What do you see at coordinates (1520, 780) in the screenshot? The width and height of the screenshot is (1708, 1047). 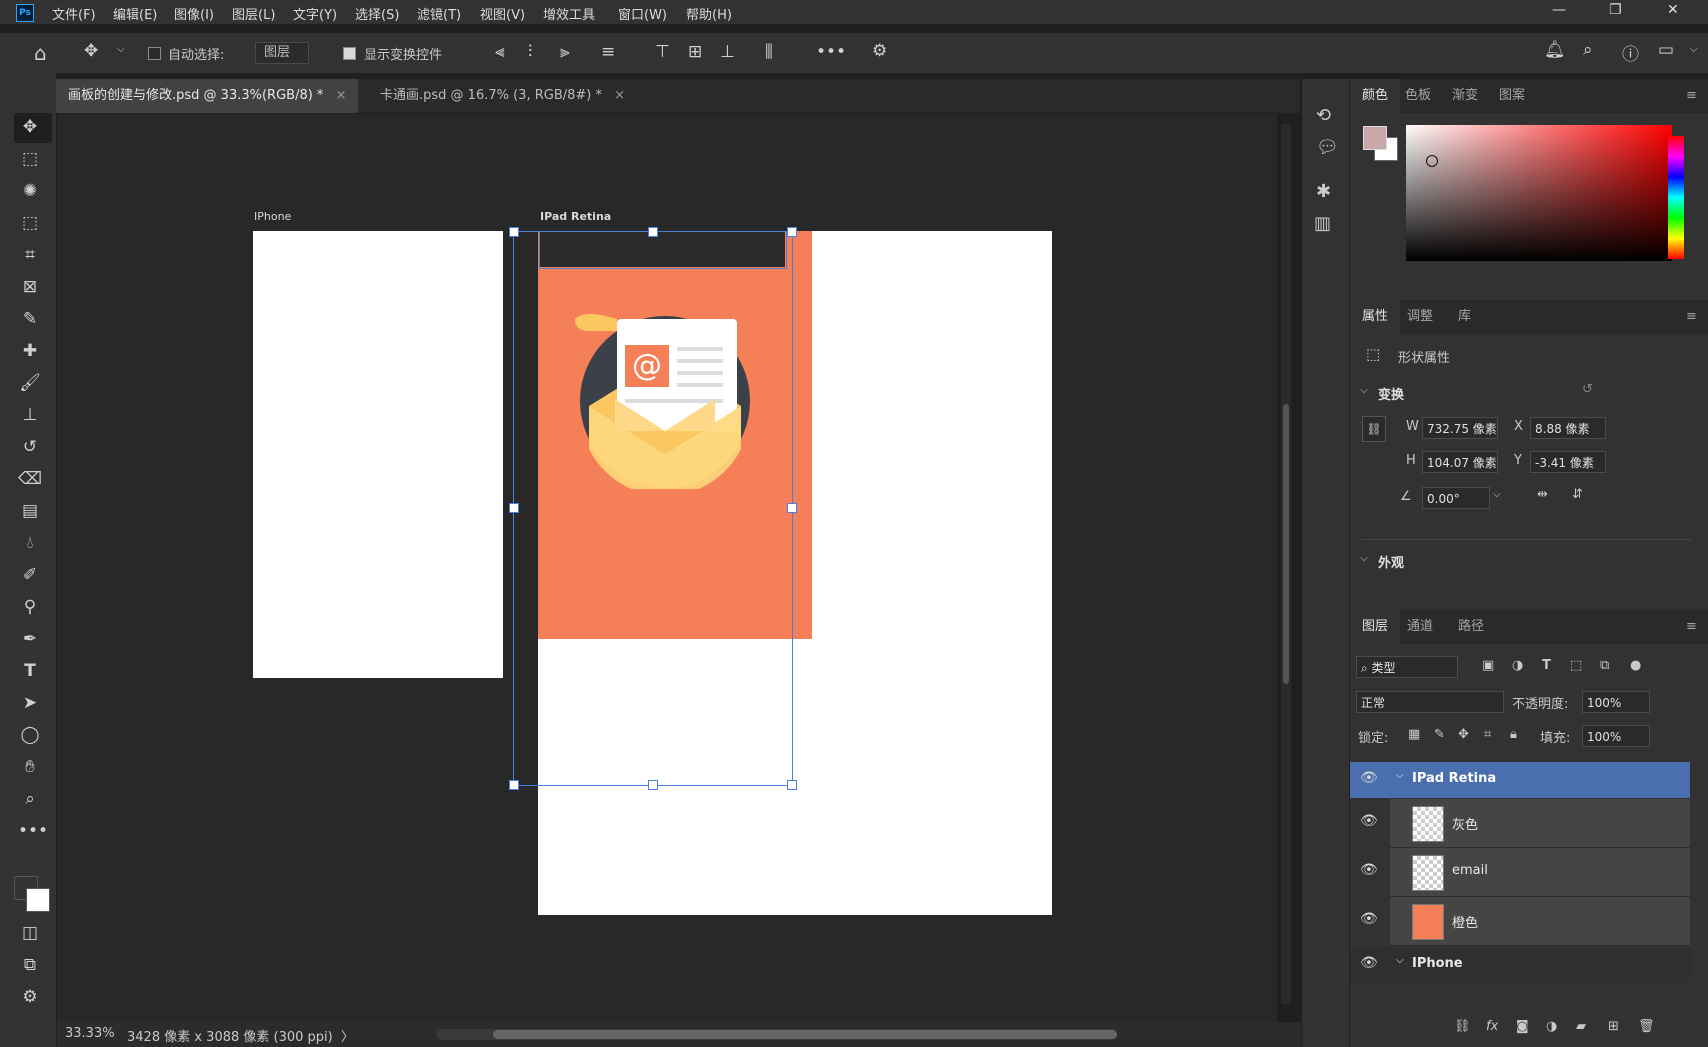 I see `layer-row-ipad-retina: 👁︎ ⌵ IPad Retina` at bounding box center [1520, 780].